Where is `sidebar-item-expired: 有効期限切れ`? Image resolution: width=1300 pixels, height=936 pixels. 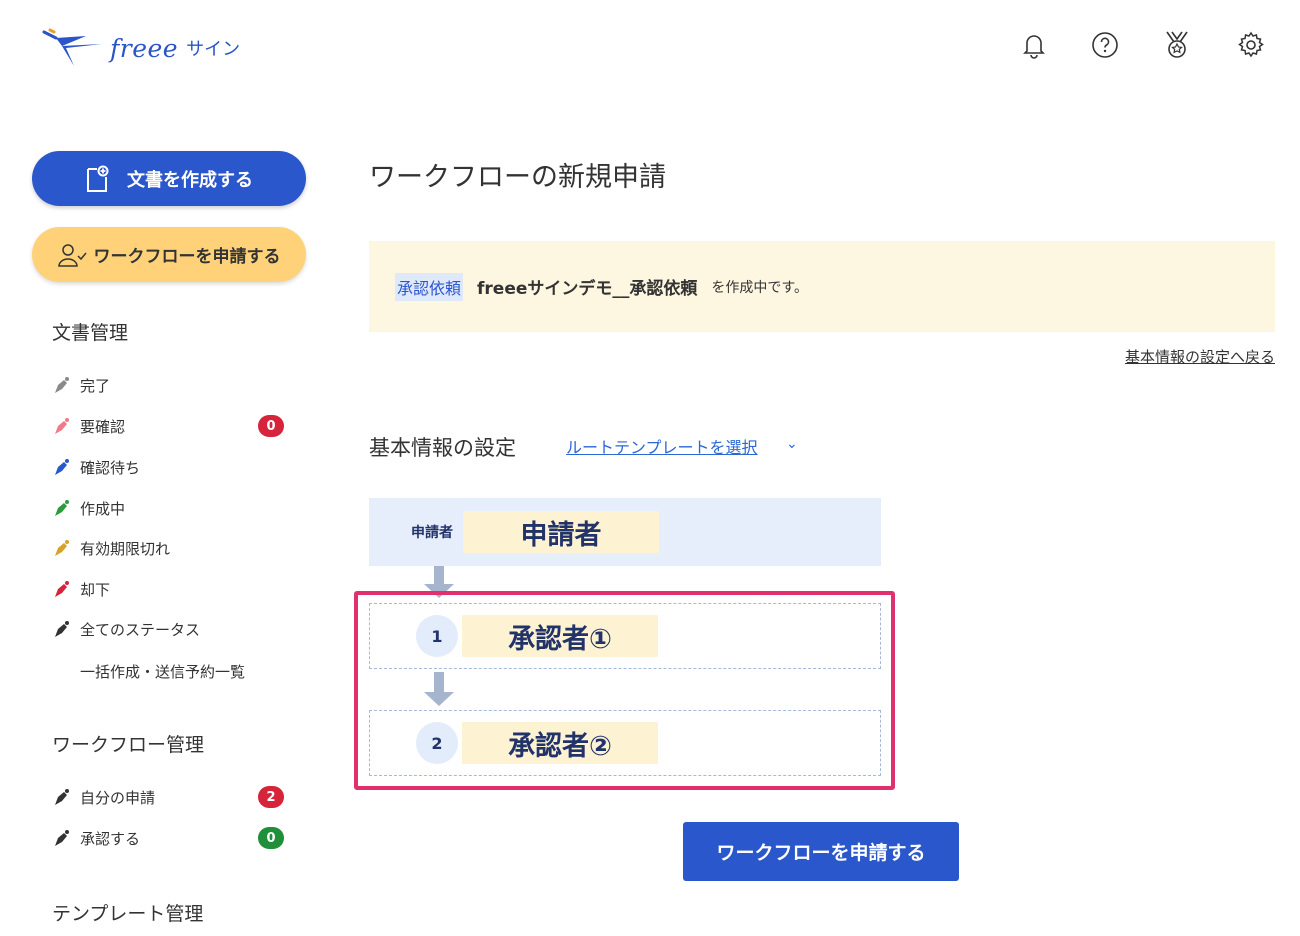 sidebar-item-expired: 有効期限切れ is located at coordinates (111, 548).